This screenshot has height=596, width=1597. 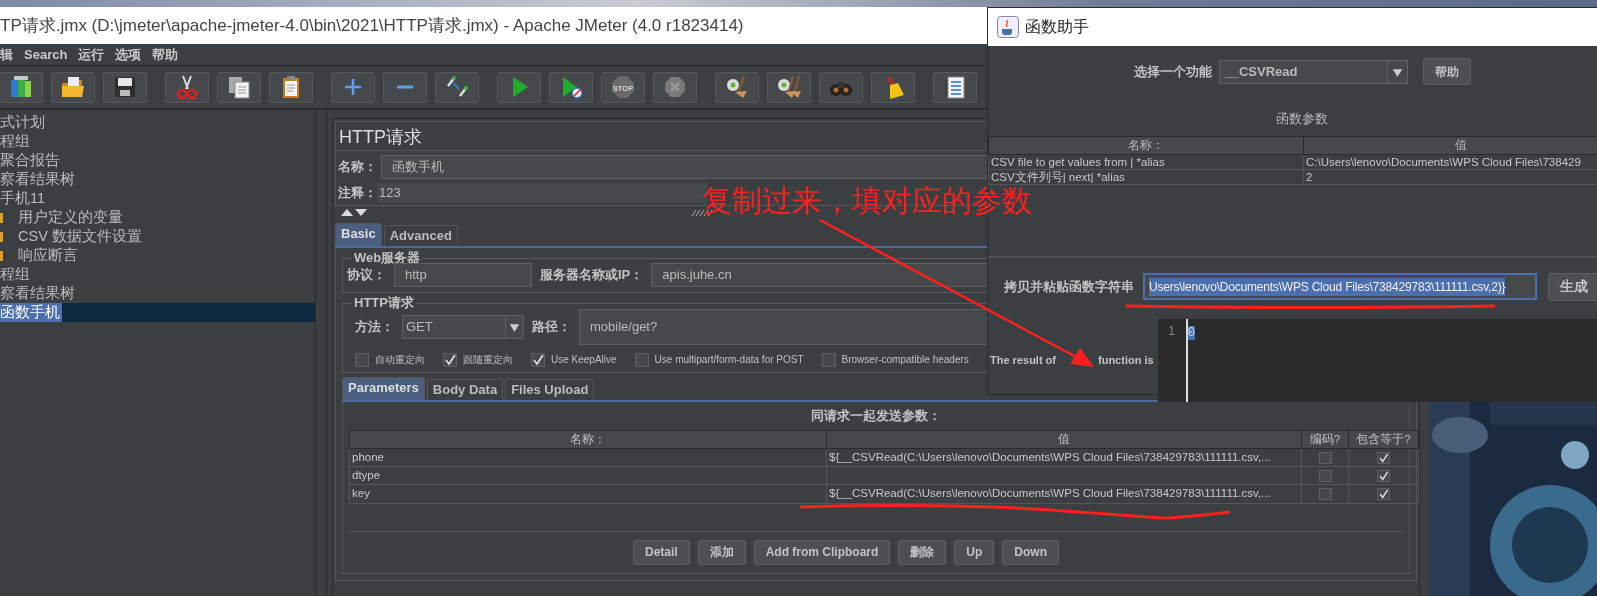 I want to click on field-label: function is, so click(x=1126, y=360).